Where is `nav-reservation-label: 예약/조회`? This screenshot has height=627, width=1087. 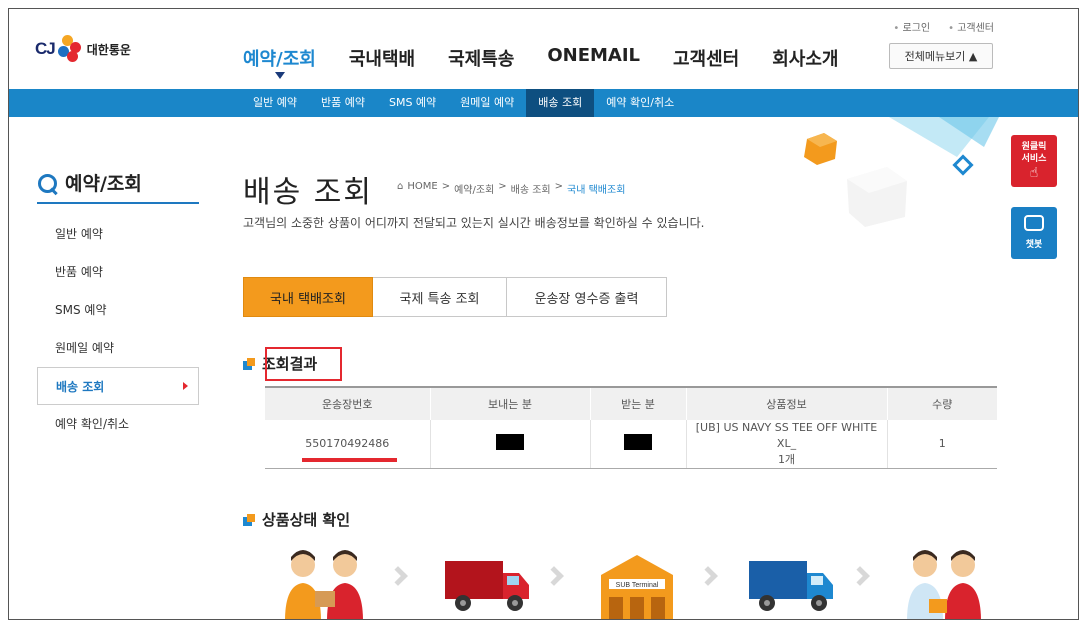 nav-reservation-label: 예약/조회 is located at coordinates (279, 59).